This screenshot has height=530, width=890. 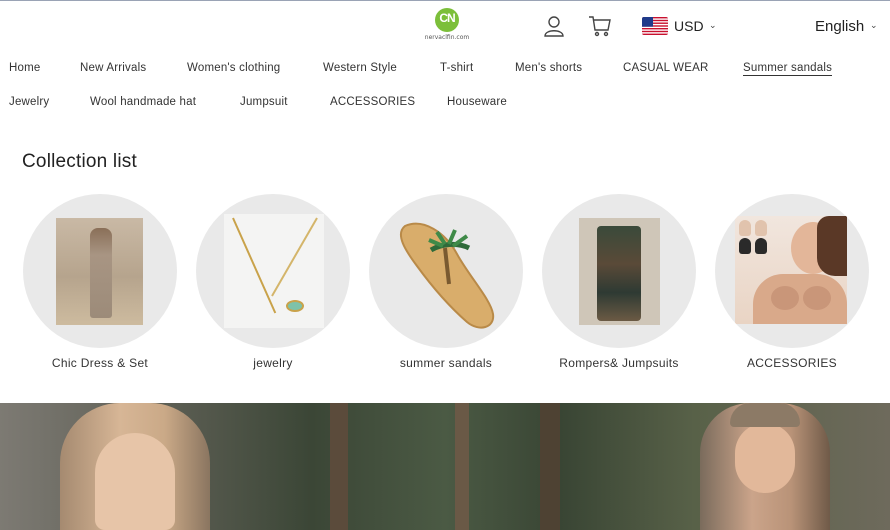 I want to click on jumpsuit-photo, so click(x=619, y=271).